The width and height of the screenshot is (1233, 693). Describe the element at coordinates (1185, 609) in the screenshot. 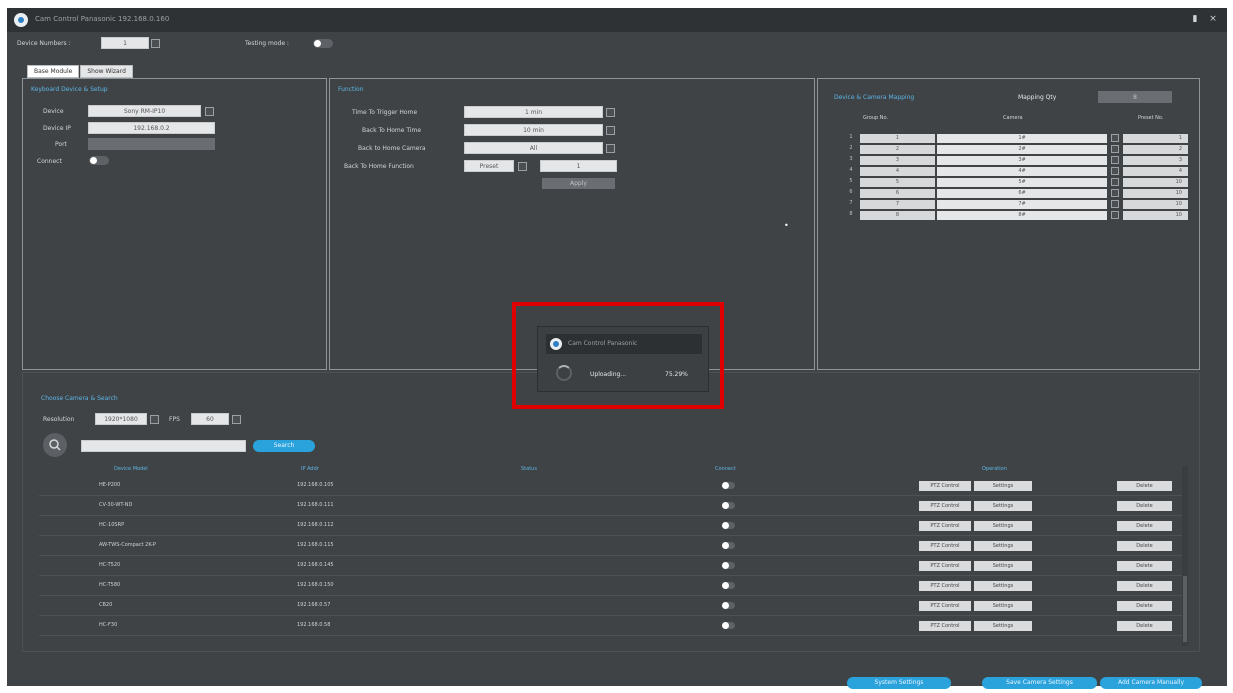

I see `scrollbar-thumb` at that location.